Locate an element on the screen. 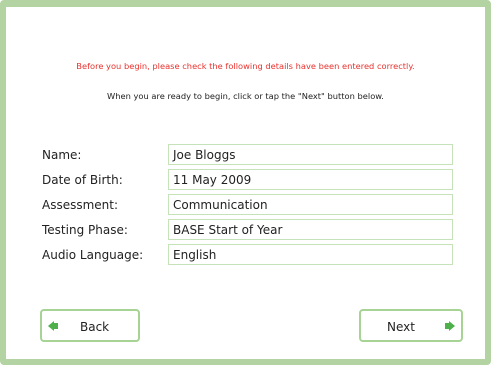  arrow-right-icon is located at coordinates (450, 326).